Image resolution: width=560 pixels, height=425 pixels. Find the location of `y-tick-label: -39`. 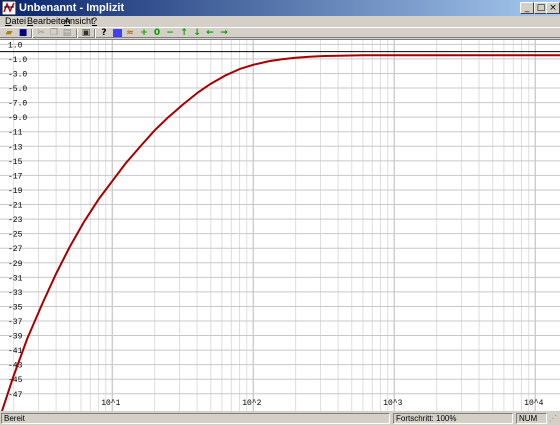

y-tick-label: -39 is located at coordinates (15, 337).